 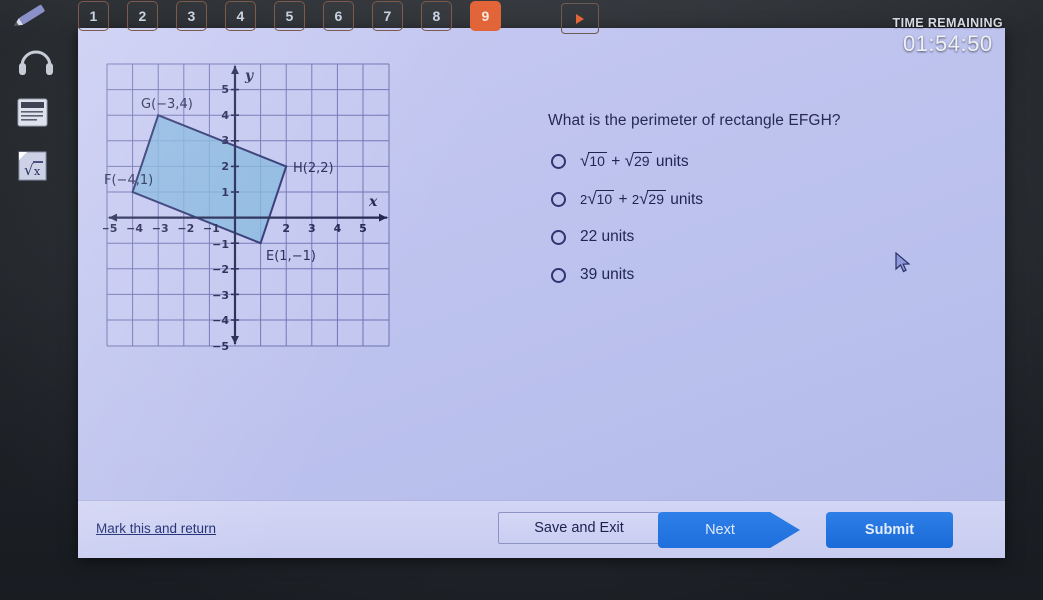 I want to click on question-number-8: 8, so click(x=436, y=16).